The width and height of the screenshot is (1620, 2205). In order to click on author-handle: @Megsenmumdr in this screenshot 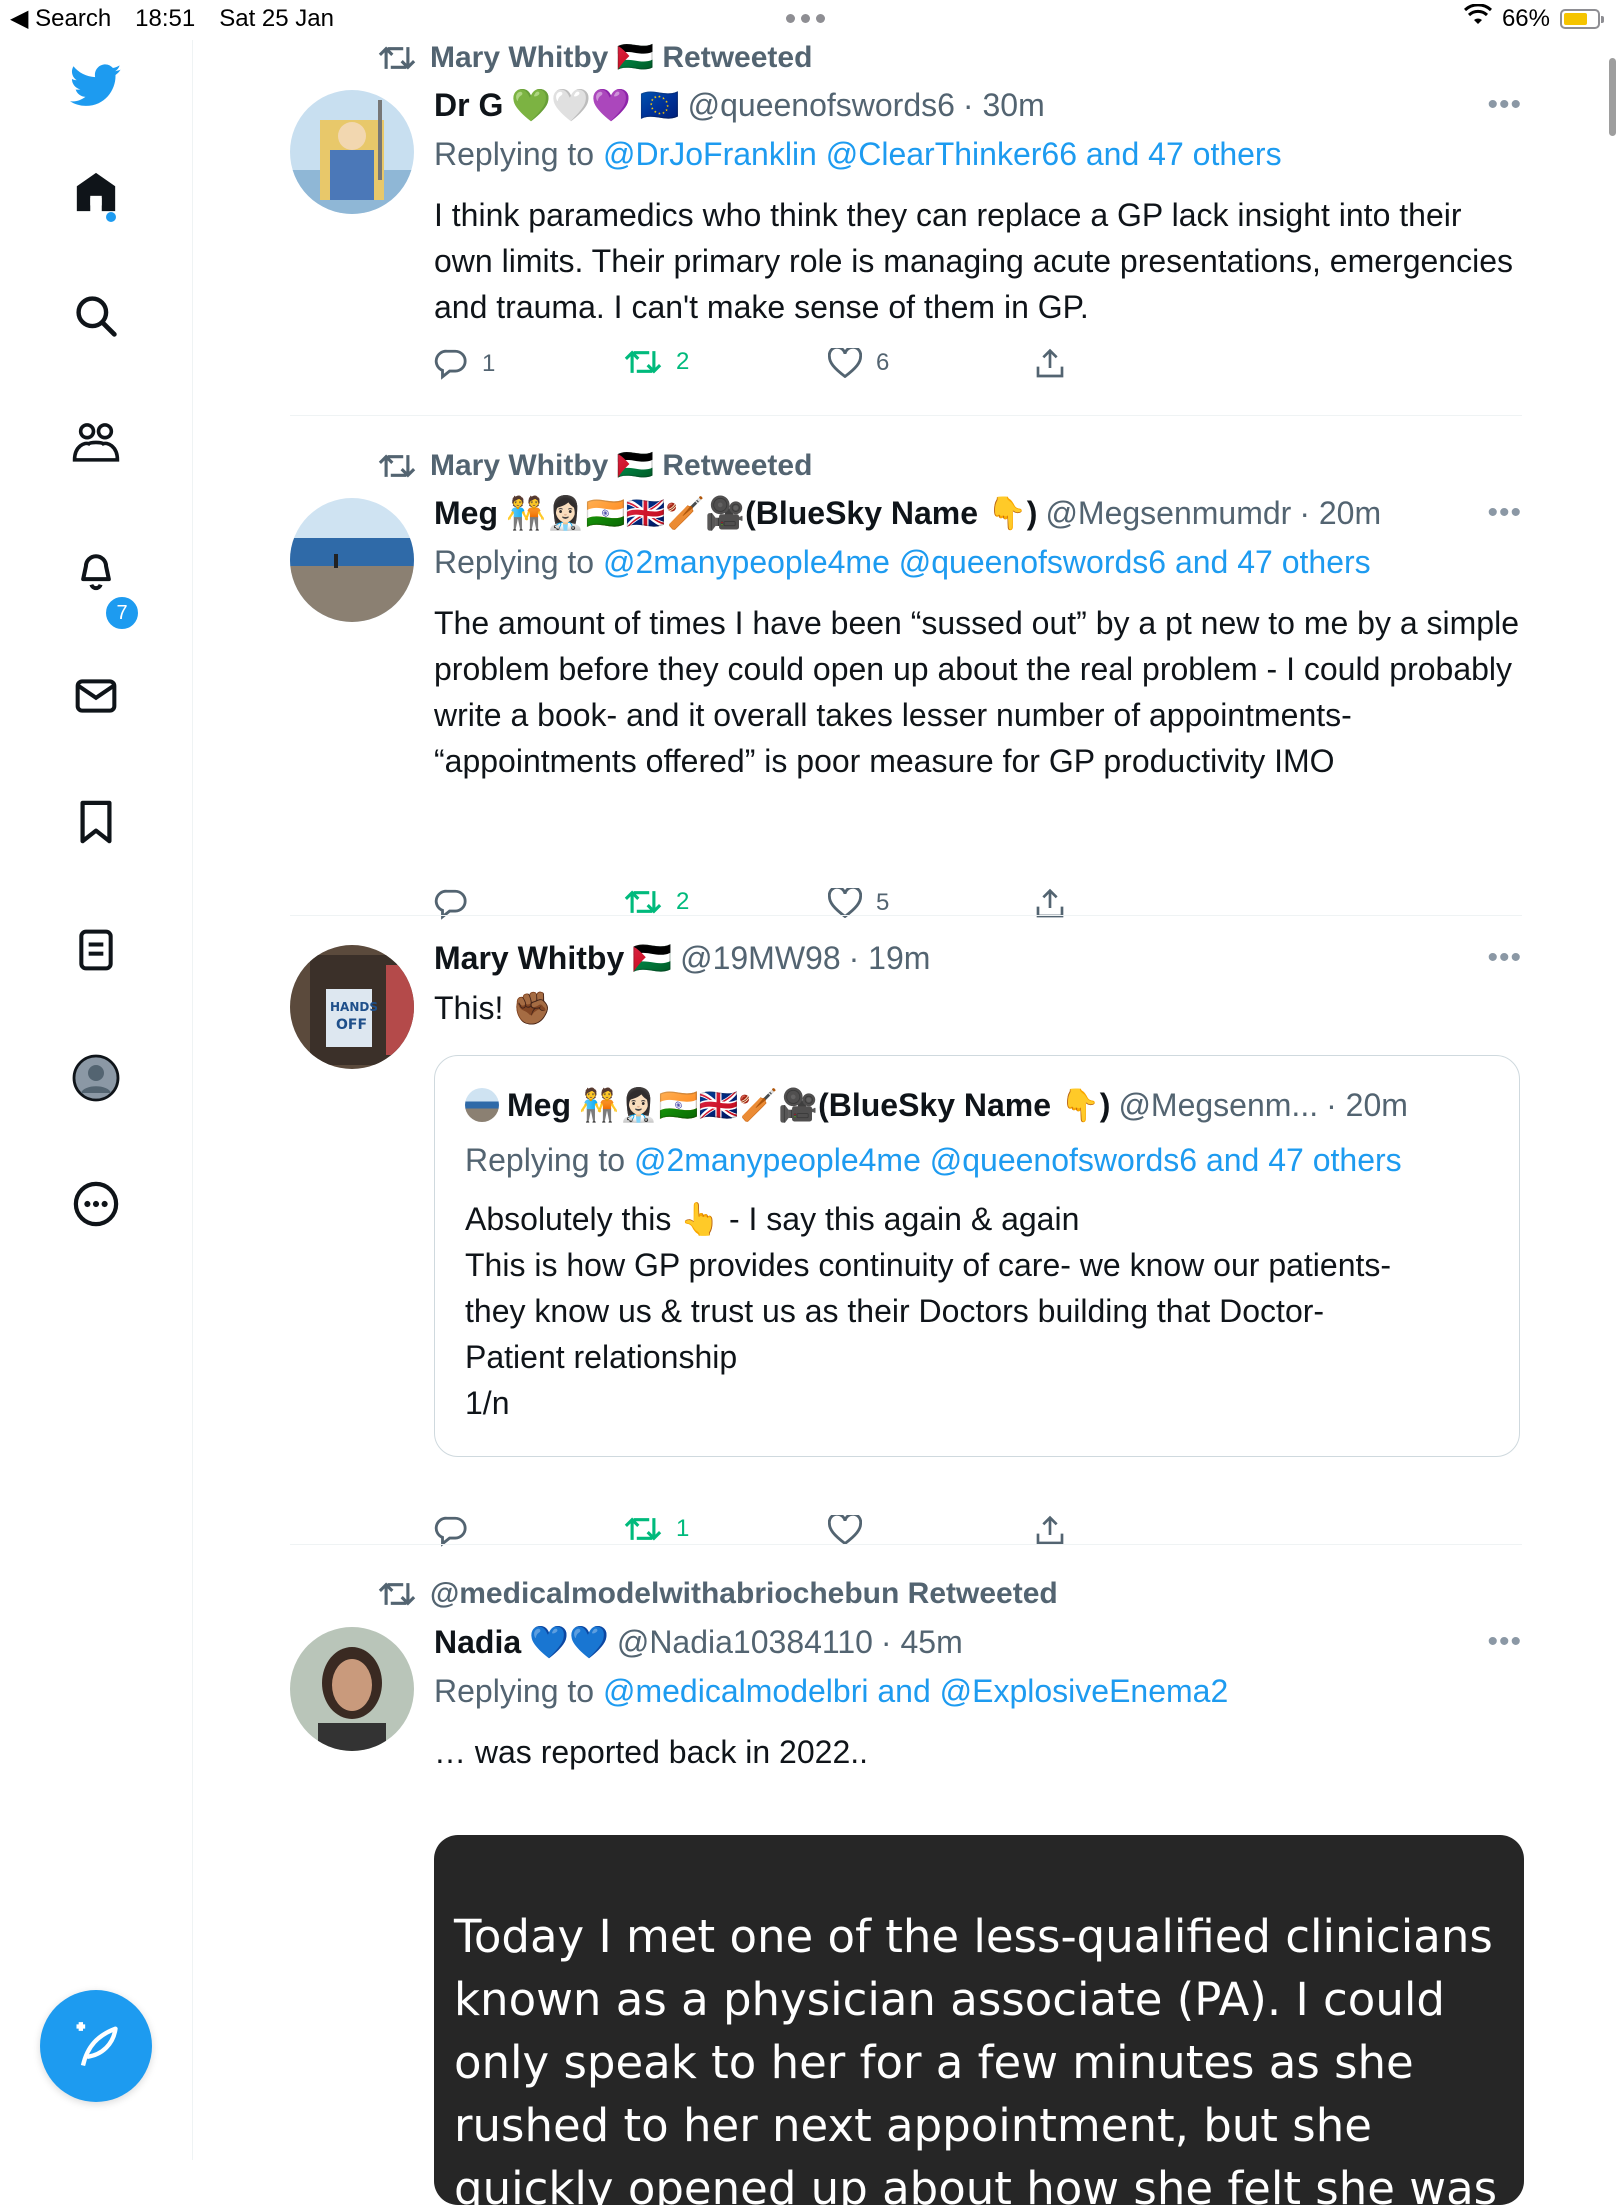, I will do `click(1168, 513)`.